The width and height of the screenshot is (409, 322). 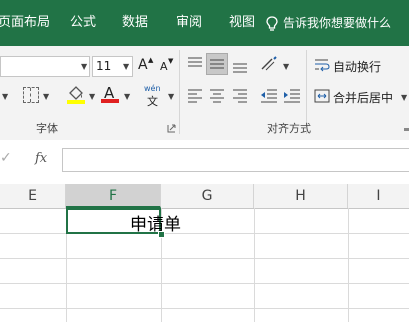 I want to click on phonetic-guide-button: wén 文, so click(x=154, y=96).